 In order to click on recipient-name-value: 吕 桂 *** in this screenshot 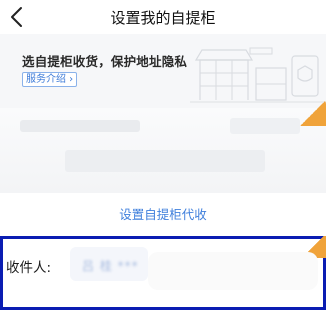, I will do `click(109, 264)`.